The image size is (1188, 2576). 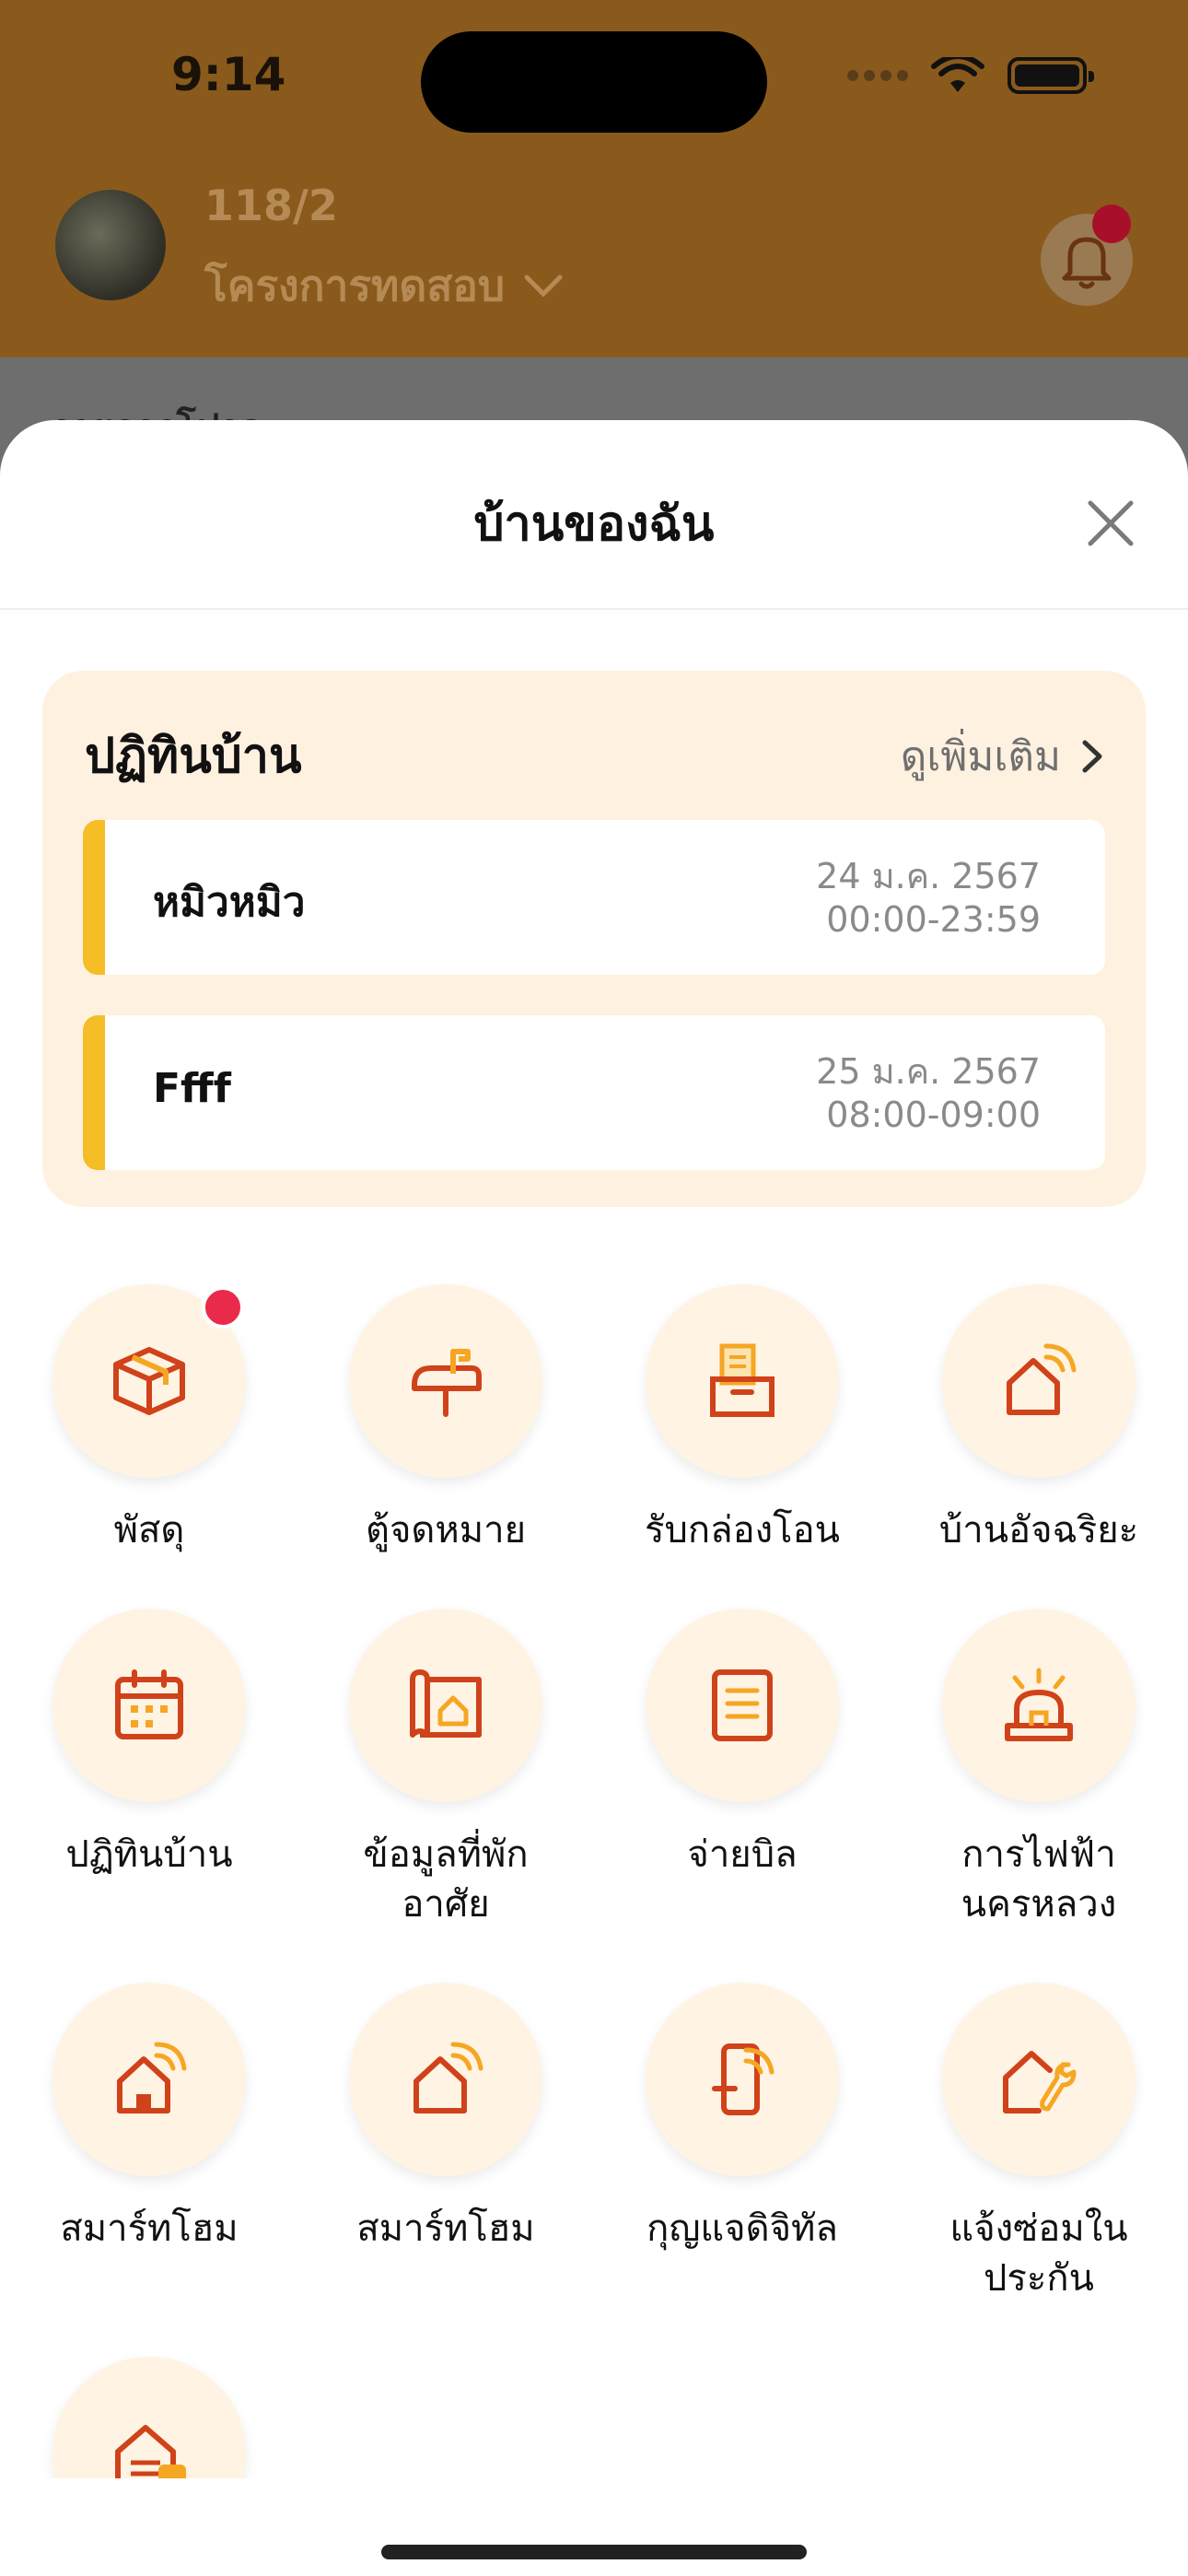 I want to click on battery-icon, so click(x=1050, y=75).